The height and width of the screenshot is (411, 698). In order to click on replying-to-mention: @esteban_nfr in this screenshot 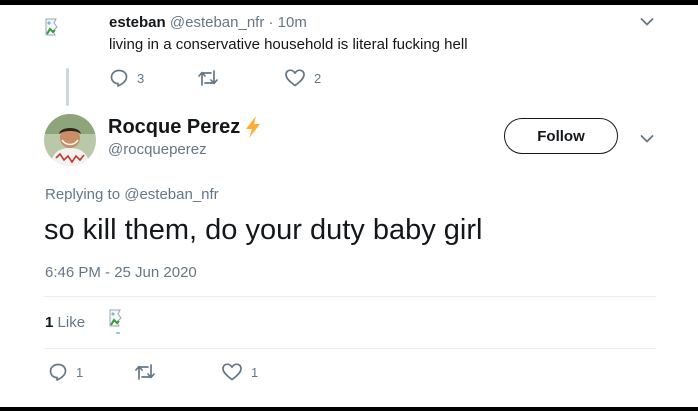, I will do `click(171, 194)`.